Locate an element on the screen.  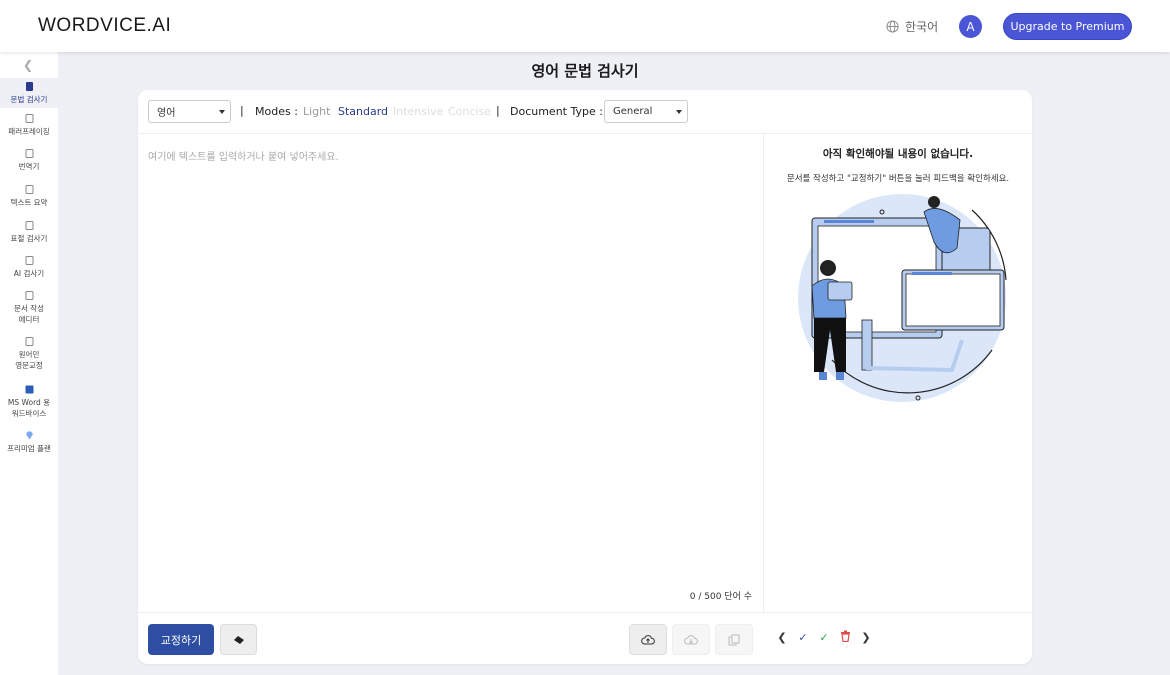
sidebar-item-label: 에디터 is located at coordinates (29, 319).